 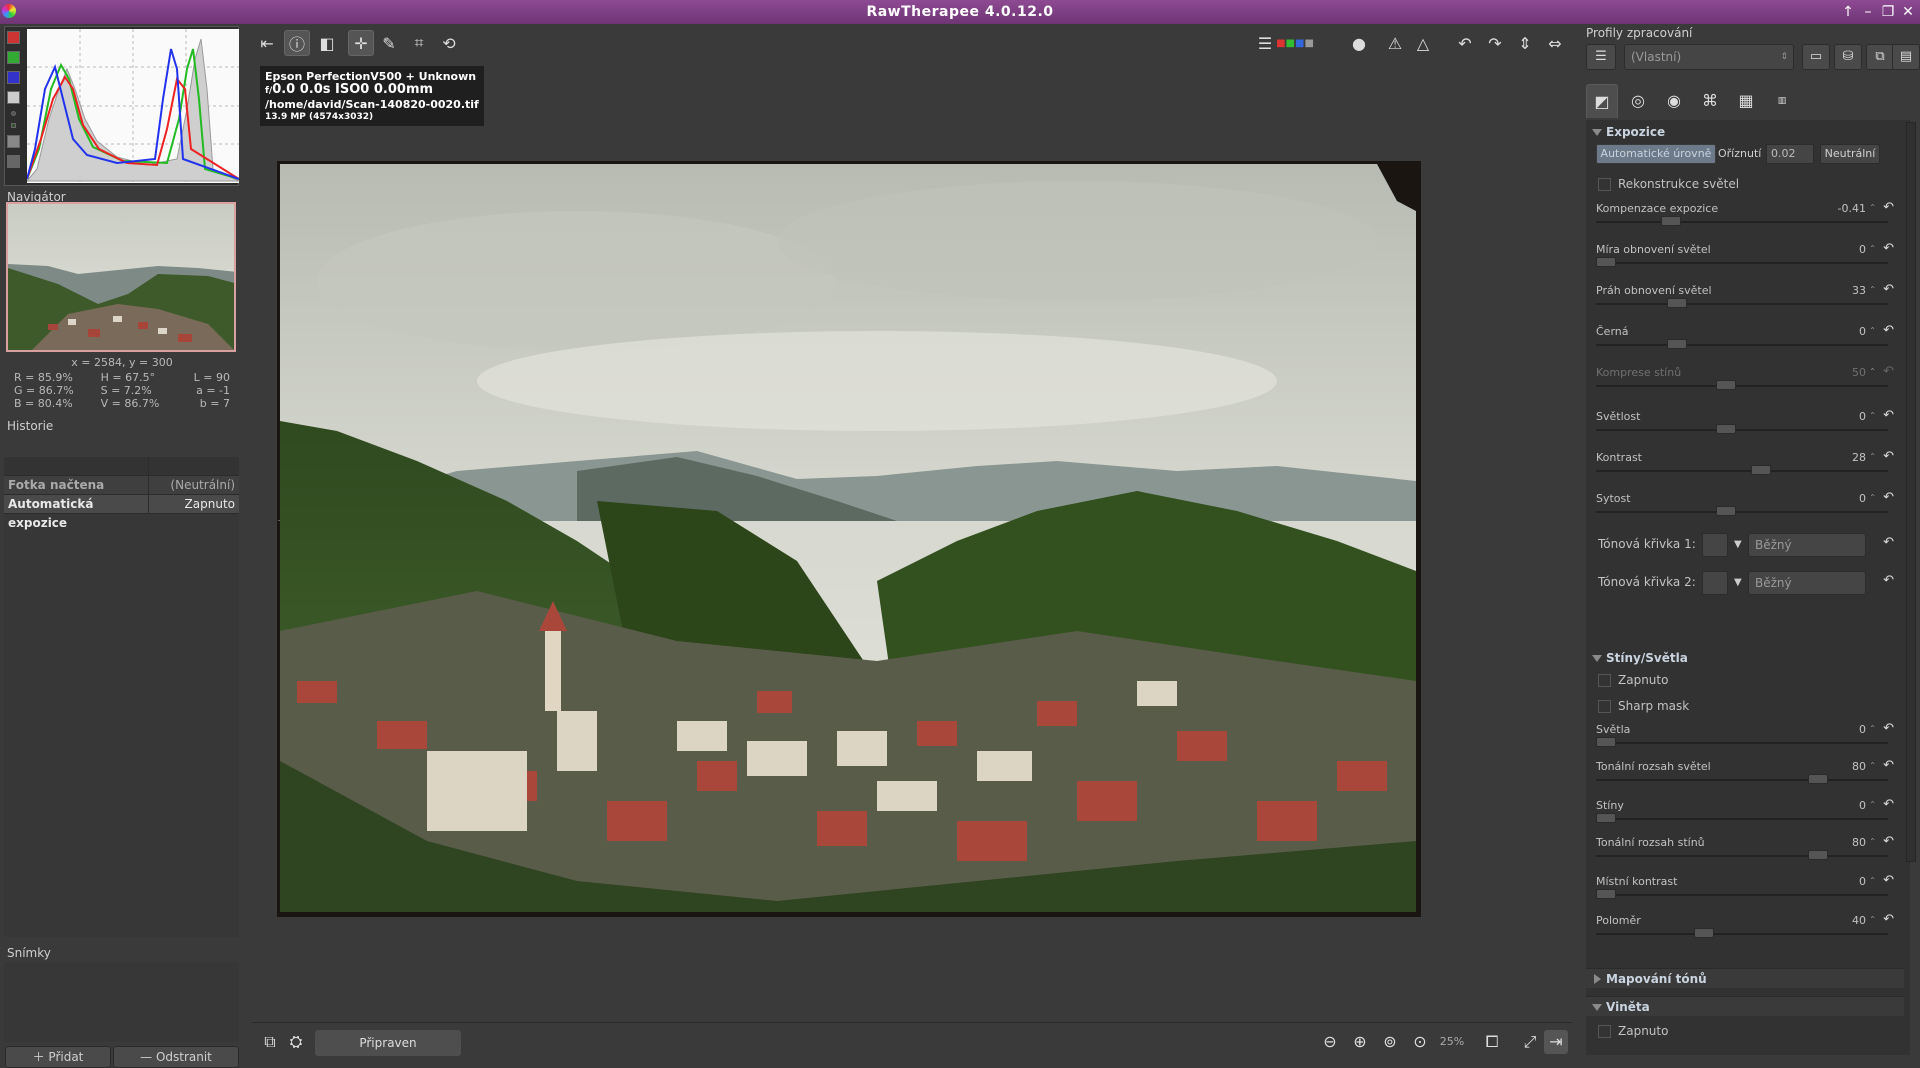 What do you see at coordinates (1390, 1042) in the screenshot?
I see `zoom-fit-icon: ⊚` at bounding box center [1390, 1042].